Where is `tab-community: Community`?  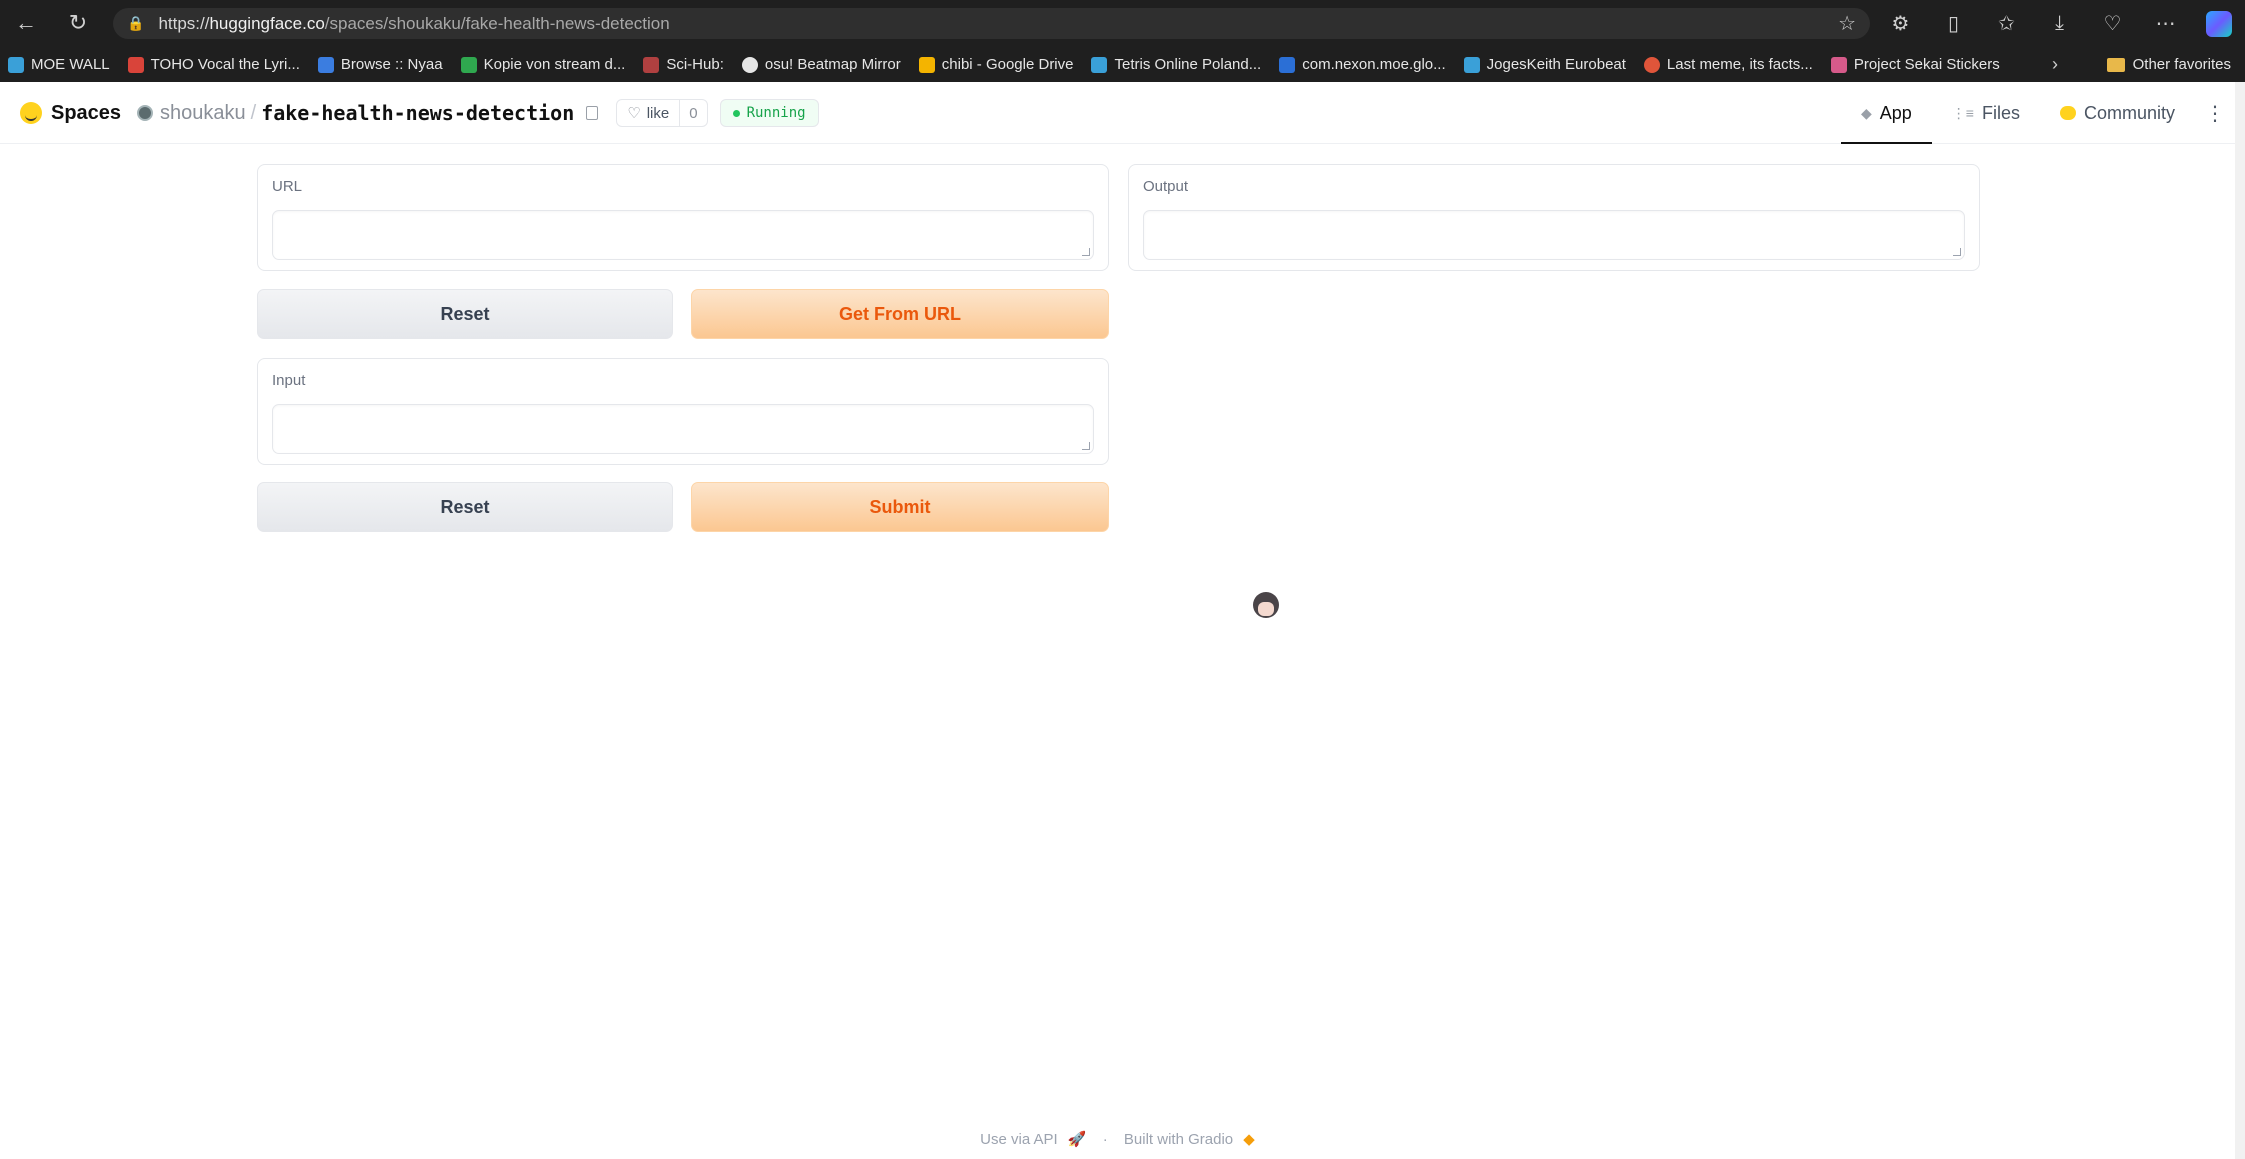
tab-community: Community is located at coordinates (2117, 113).